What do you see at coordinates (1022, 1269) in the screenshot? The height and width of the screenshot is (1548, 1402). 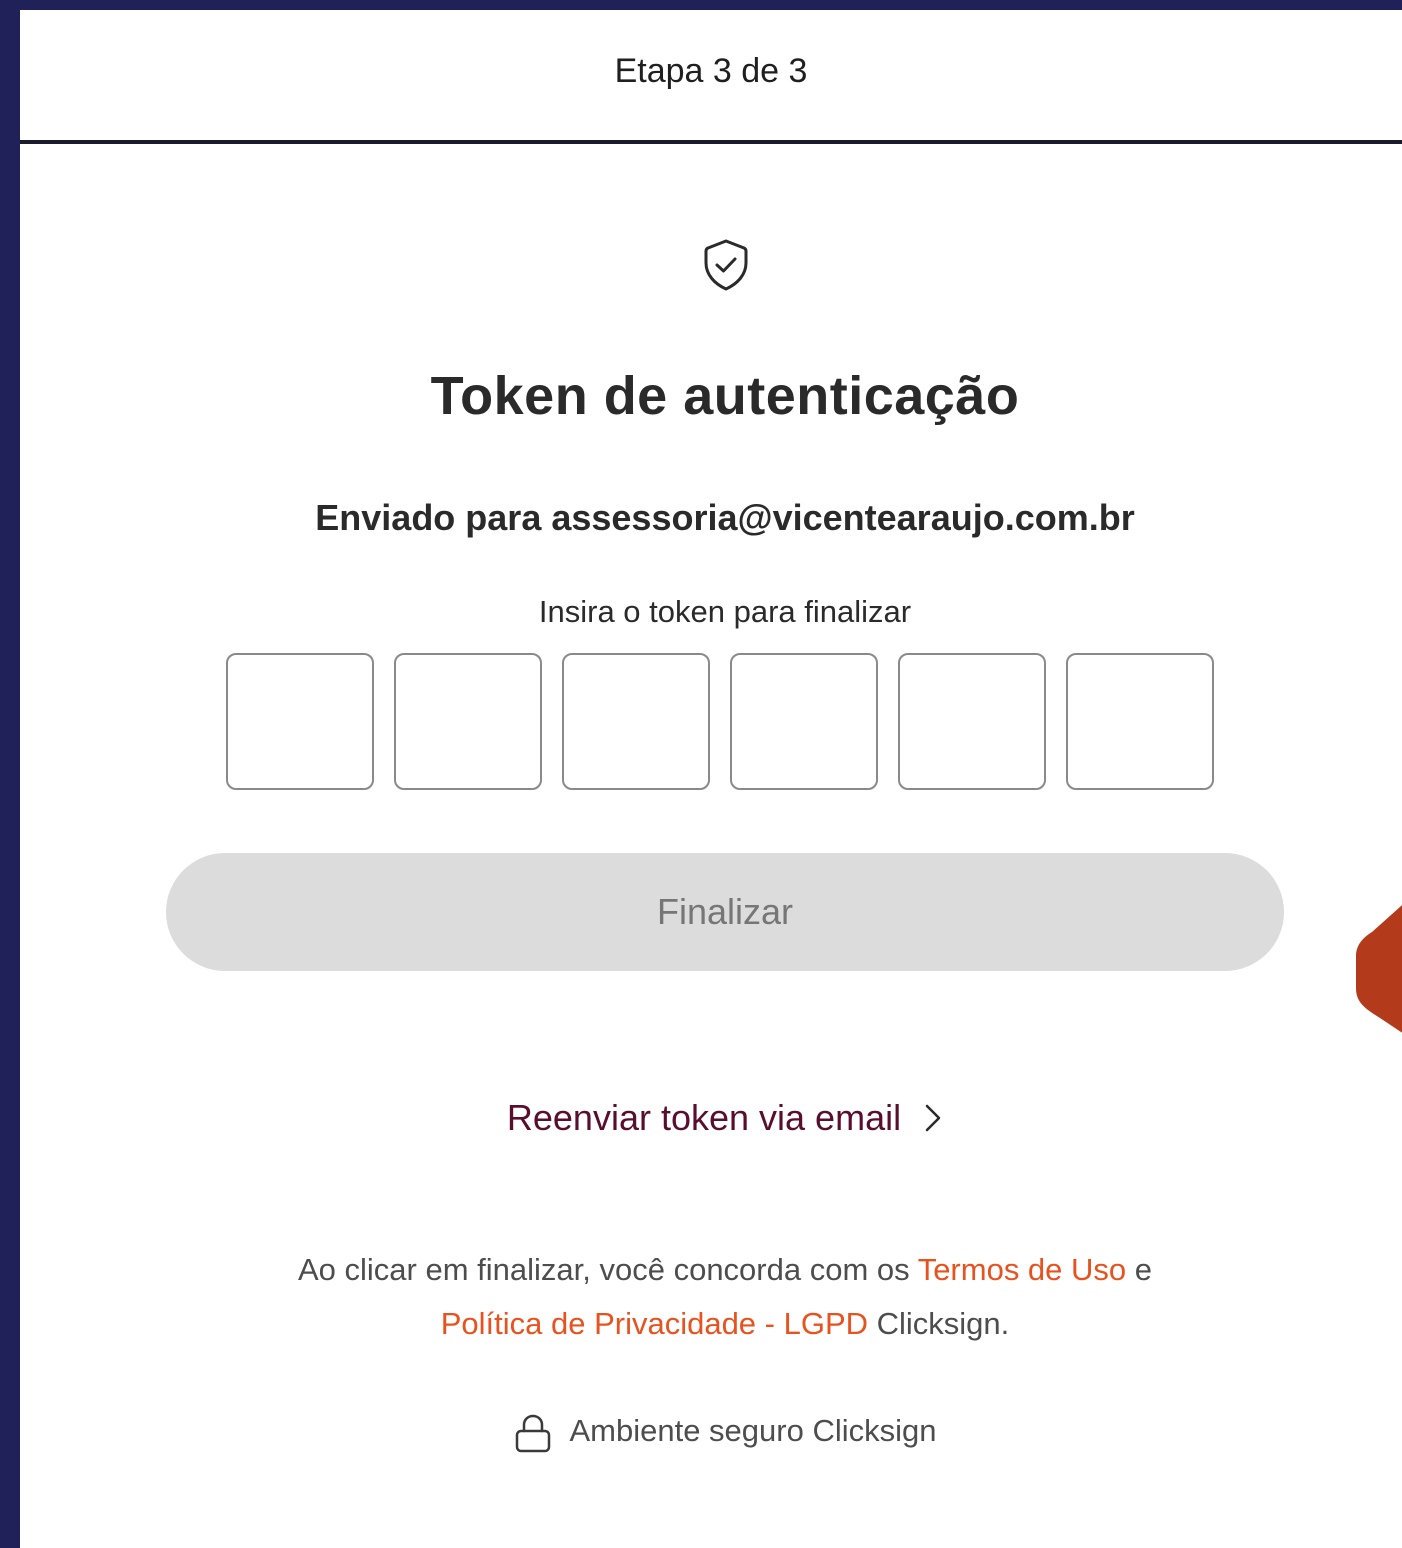 I see `terms-of-use-link: Termos de Uso` at bounding box center [1022, 1269].